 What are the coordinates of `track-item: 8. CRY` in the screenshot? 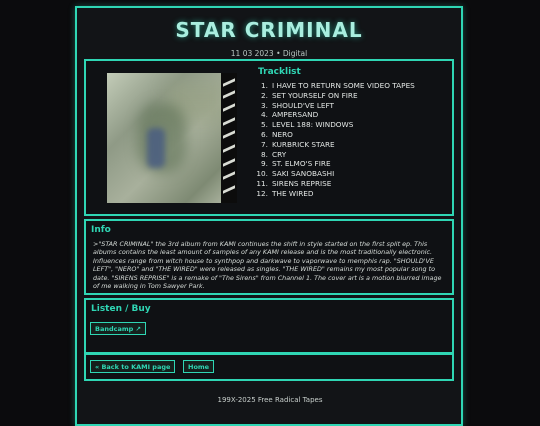 It's located at (274, 154).